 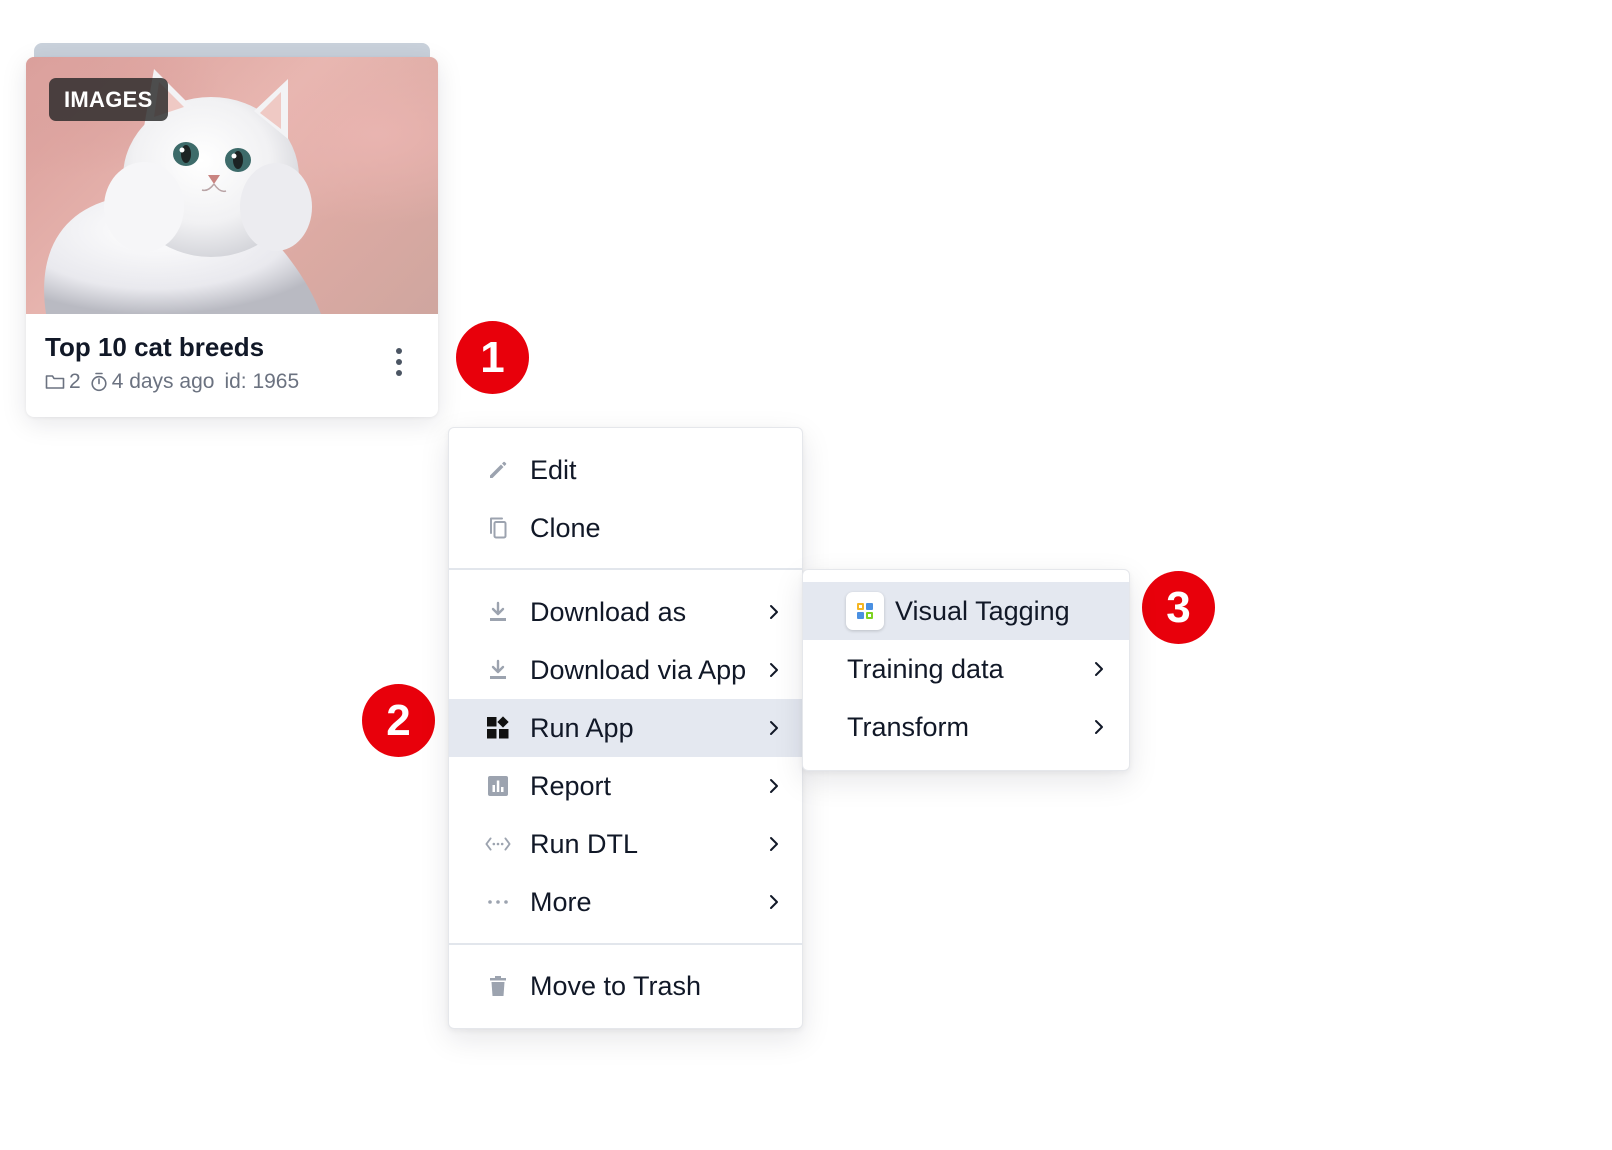 I want to click on menu-item-label: Download as, so click(x=608, y=611).